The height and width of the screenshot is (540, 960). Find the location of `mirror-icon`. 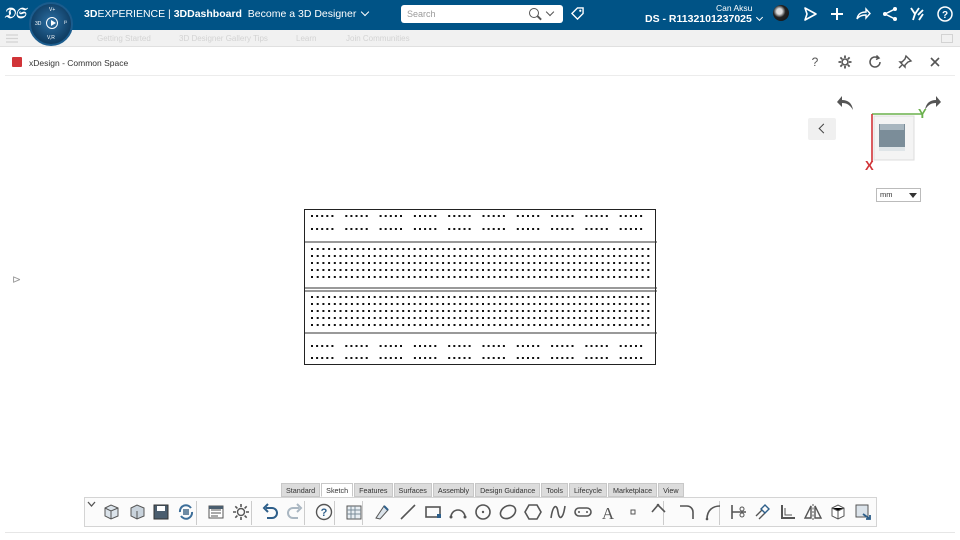

mirror-icon is located at coordinates (813, 512).